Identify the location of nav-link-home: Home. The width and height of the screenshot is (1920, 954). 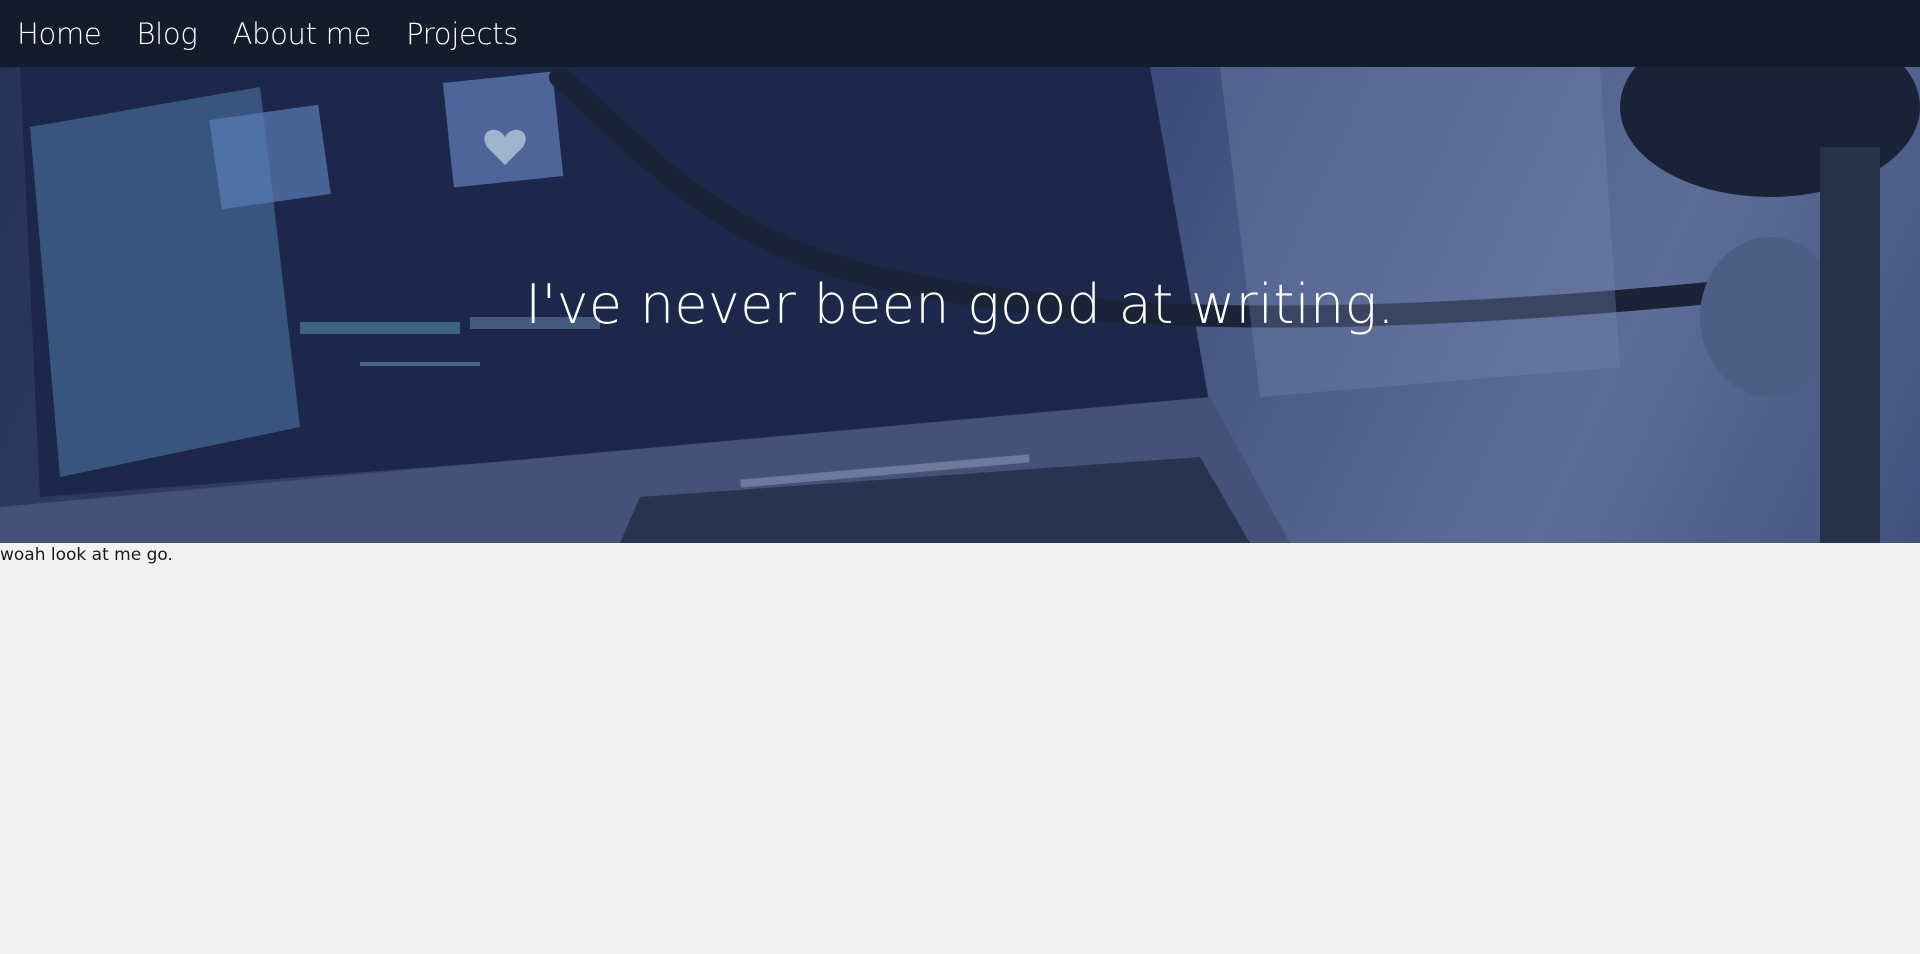
(59, 34).